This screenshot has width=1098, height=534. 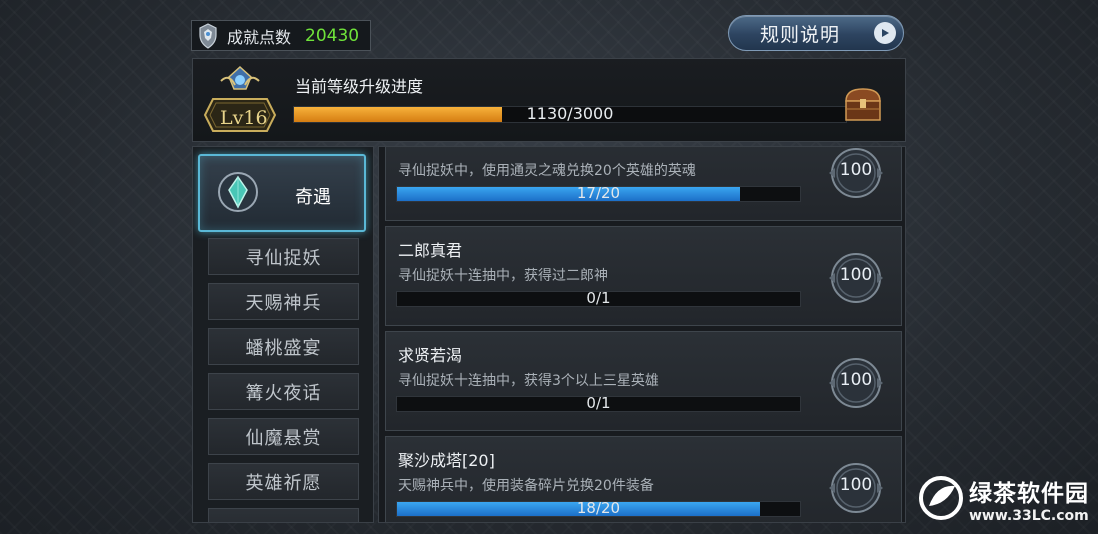 I want to click on rules-button: 规则说明, so click(x=816, y=33).